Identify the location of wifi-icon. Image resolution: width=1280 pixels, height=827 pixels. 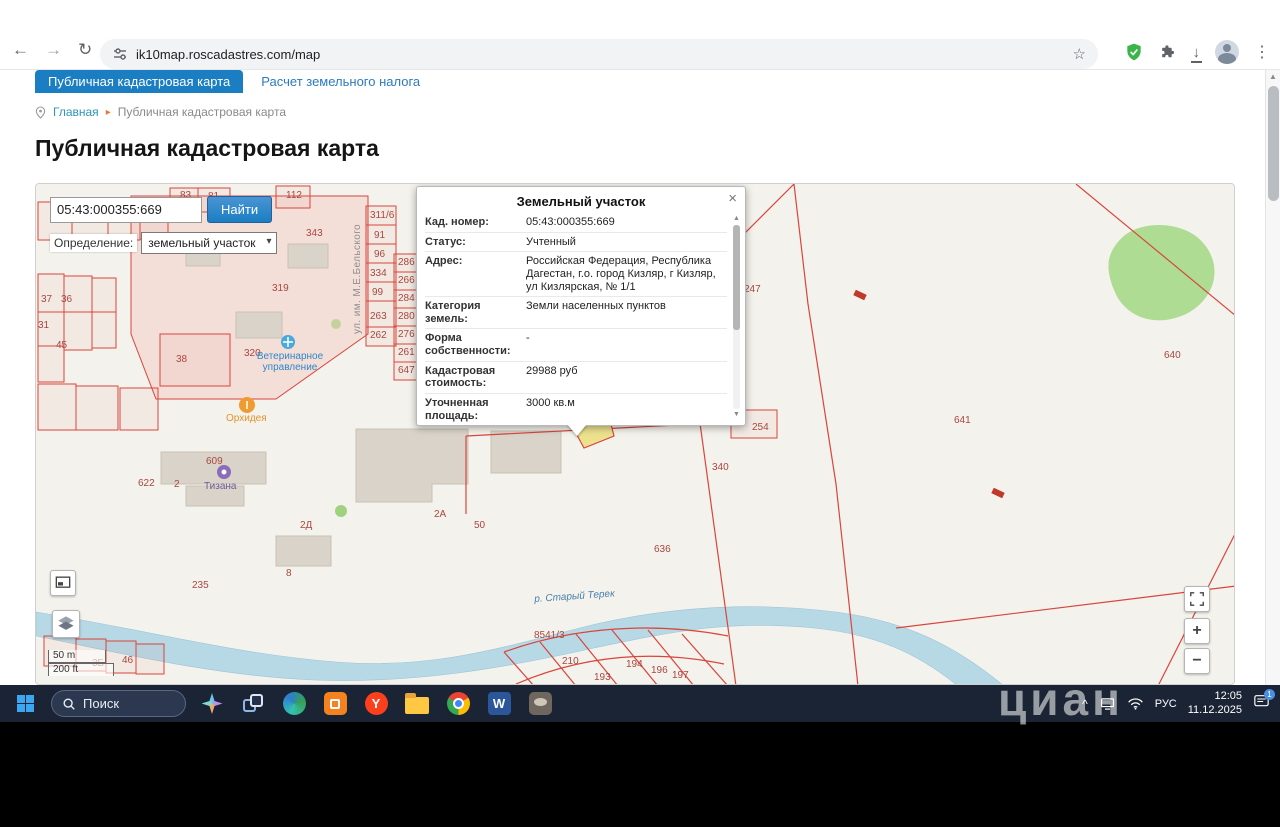
(1135, 703).